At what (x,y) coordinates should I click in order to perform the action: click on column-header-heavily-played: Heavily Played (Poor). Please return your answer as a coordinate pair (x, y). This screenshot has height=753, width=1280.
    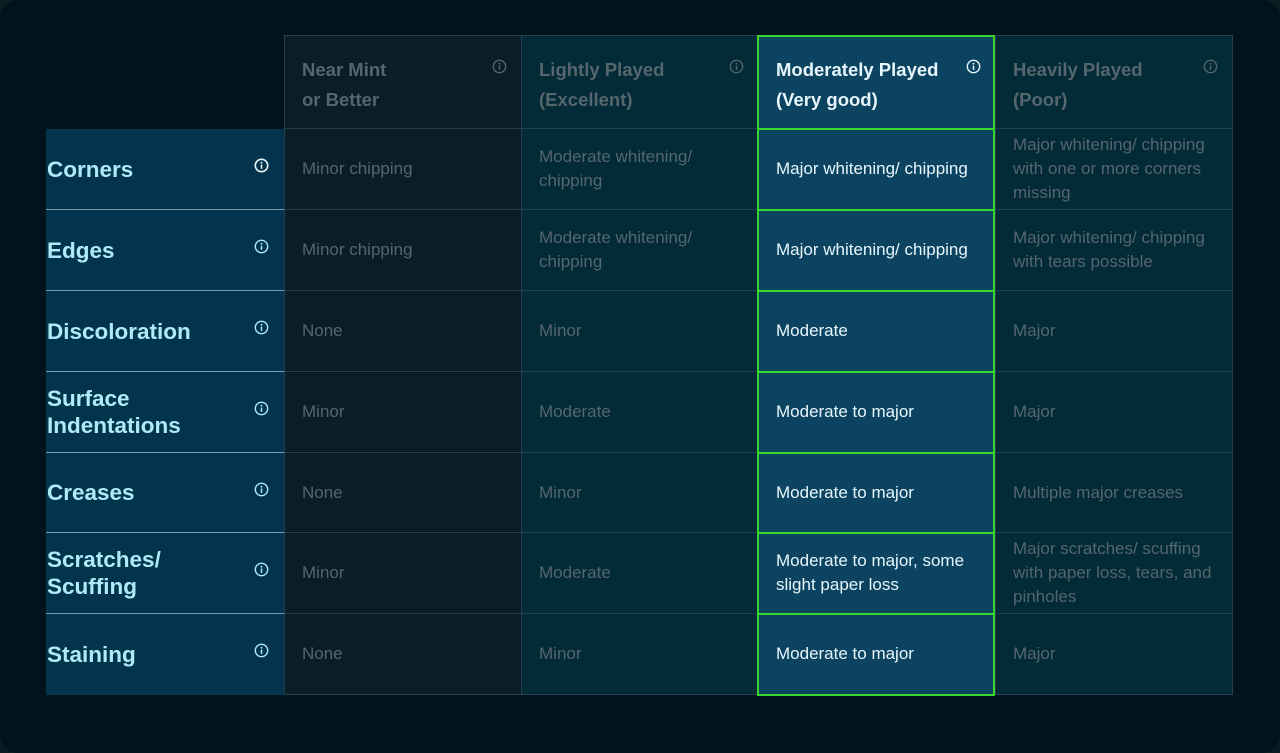
    Looking at the image, I should click on (1114, 82).